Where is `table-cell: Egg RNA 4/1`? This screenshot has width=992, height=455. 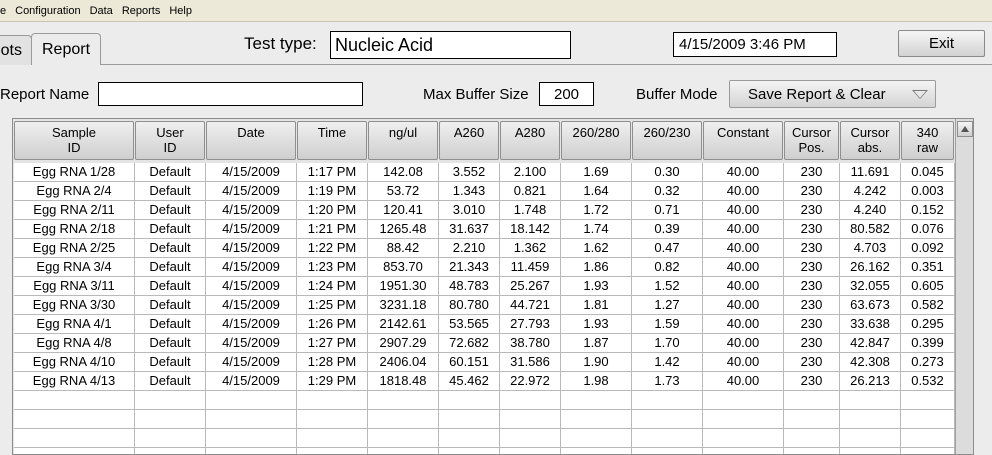
table-cell: Egg RNA 4/1 is located at coordinates (74, 324).